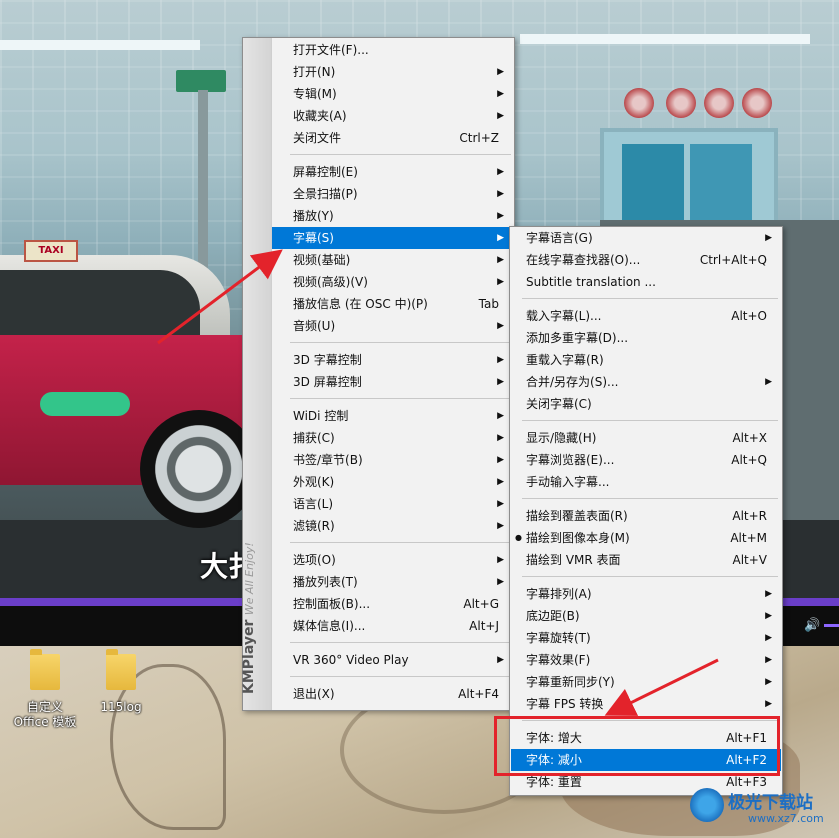 This screenshot has height=838, width=839. I want to click on menu-item: 3D 字幕控制 ▶, so click(392, 360).